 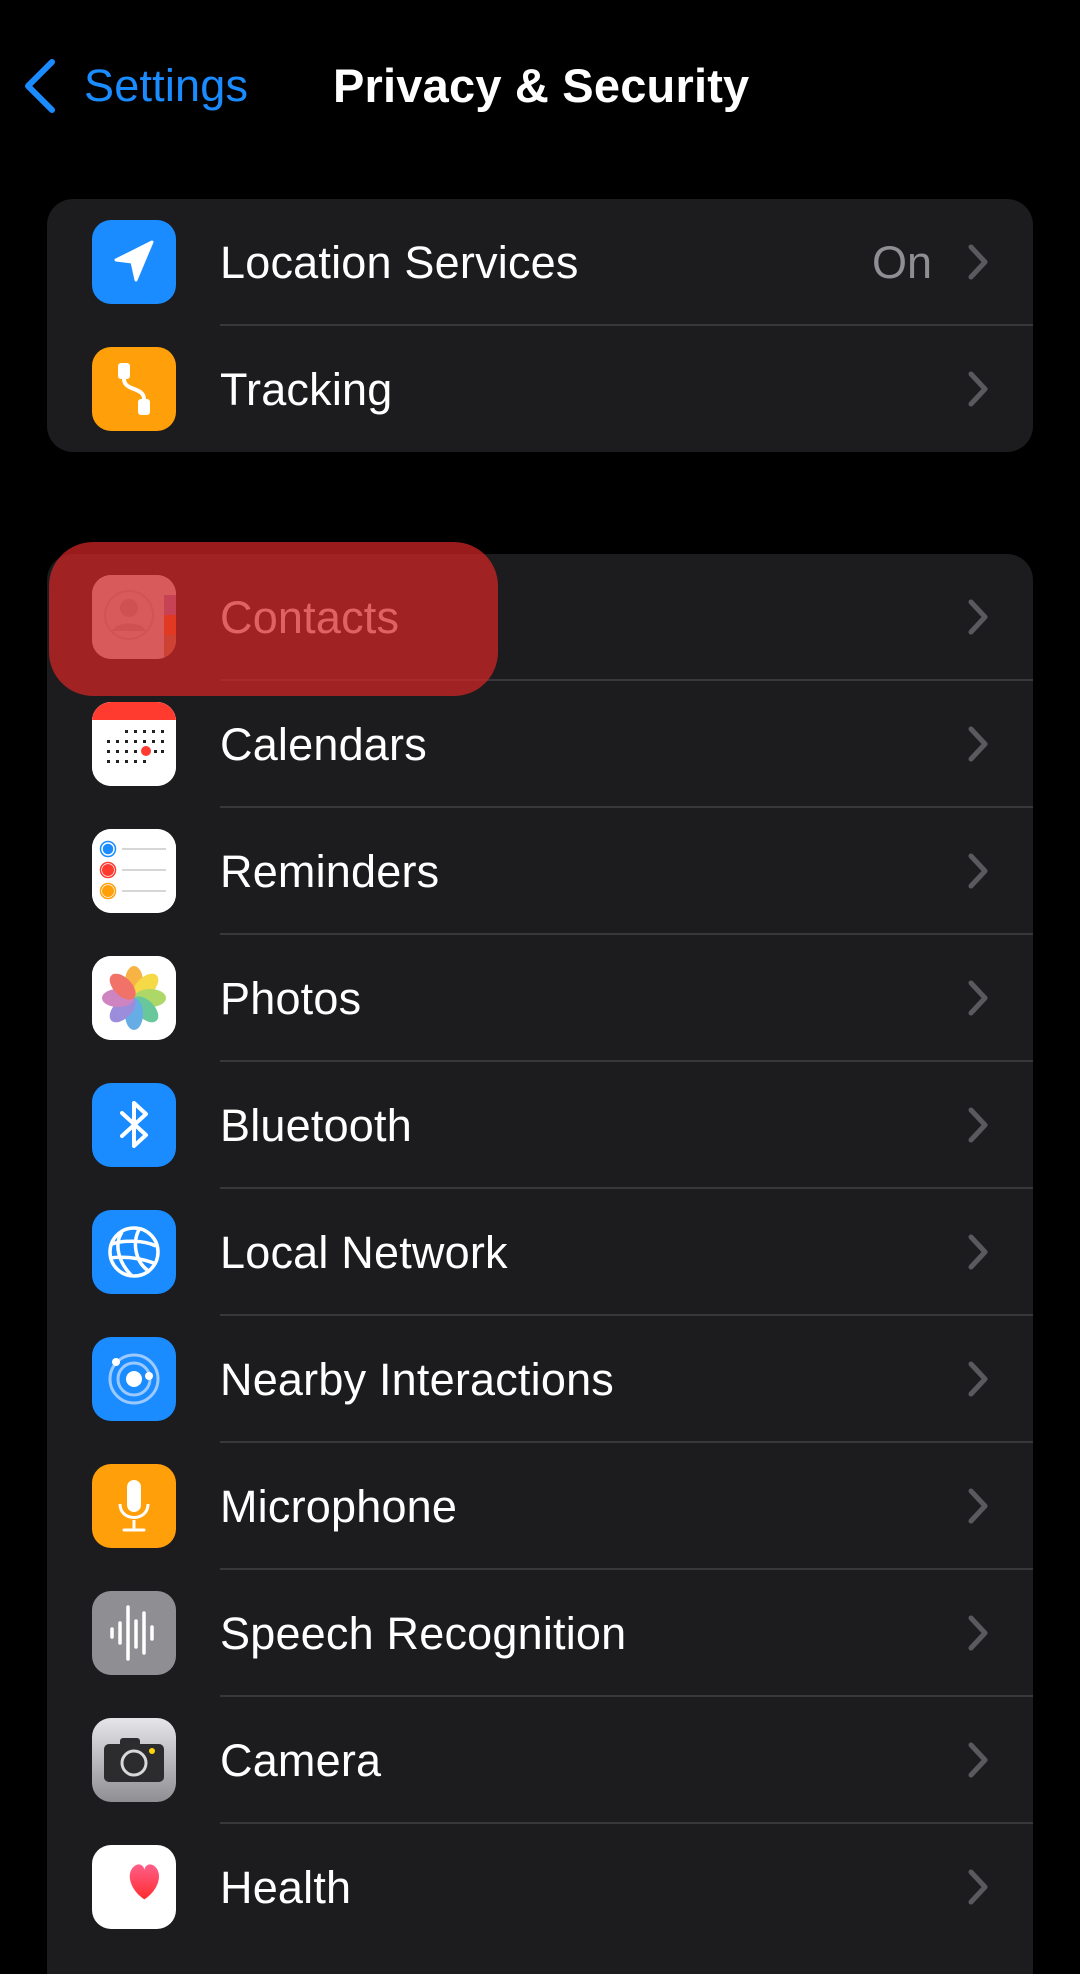 What do you see at coordinates (134, 998) in the screenshot?
I see `photos-icon` at bounding box center [134, 998].